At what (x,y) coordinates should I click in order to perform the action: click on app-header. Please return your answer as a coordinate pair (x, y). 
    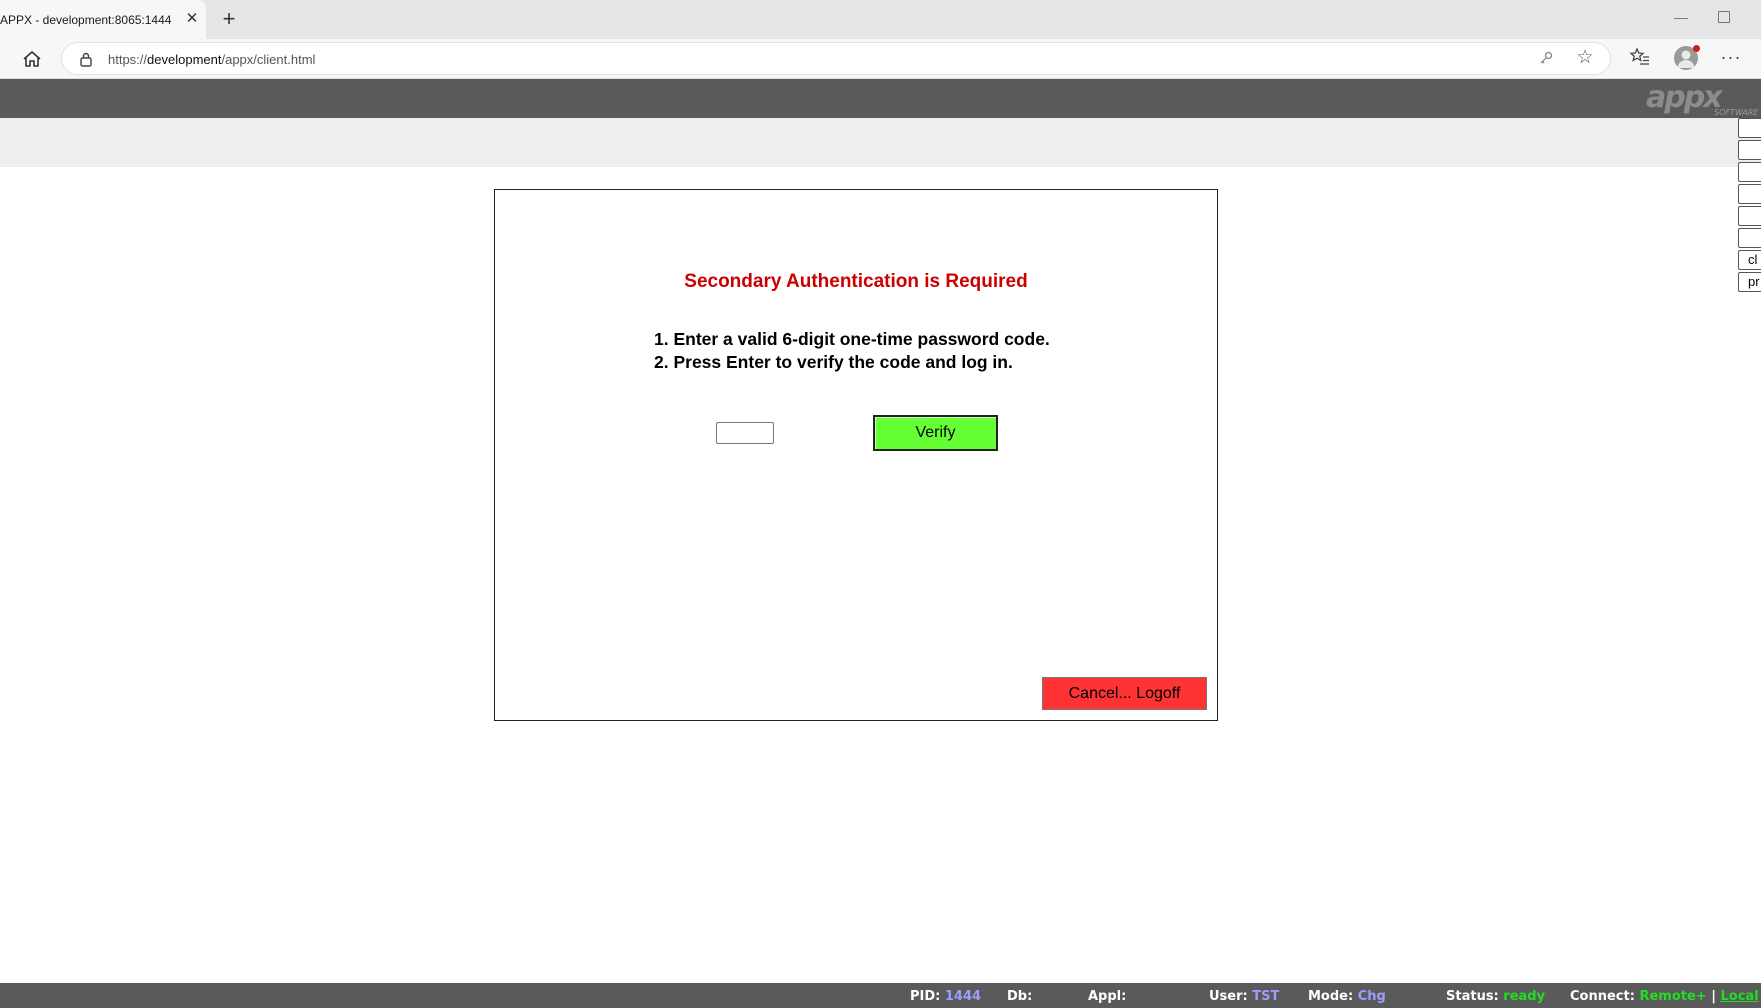
    Looking at the image, I should click on (880, 98).